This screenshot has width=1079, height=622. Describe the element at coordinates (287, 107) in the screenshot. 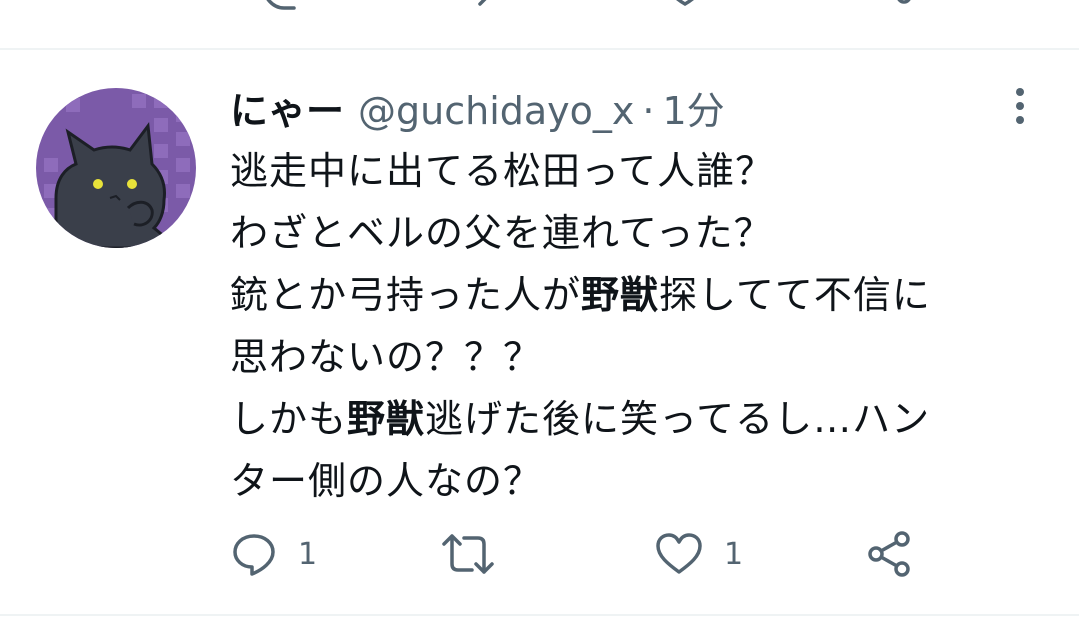

I see `display-name: にゃー` at that location.